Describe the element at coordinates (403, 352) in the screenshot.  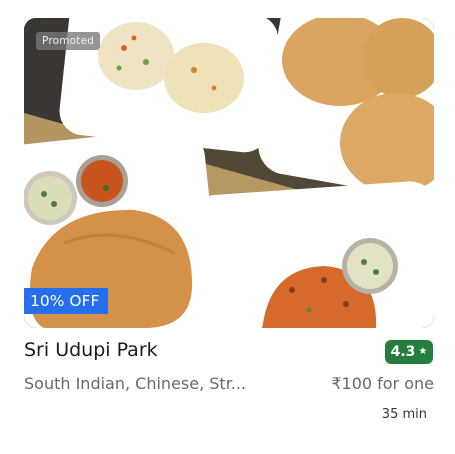
I see `rating-value: 4.3` at that location.